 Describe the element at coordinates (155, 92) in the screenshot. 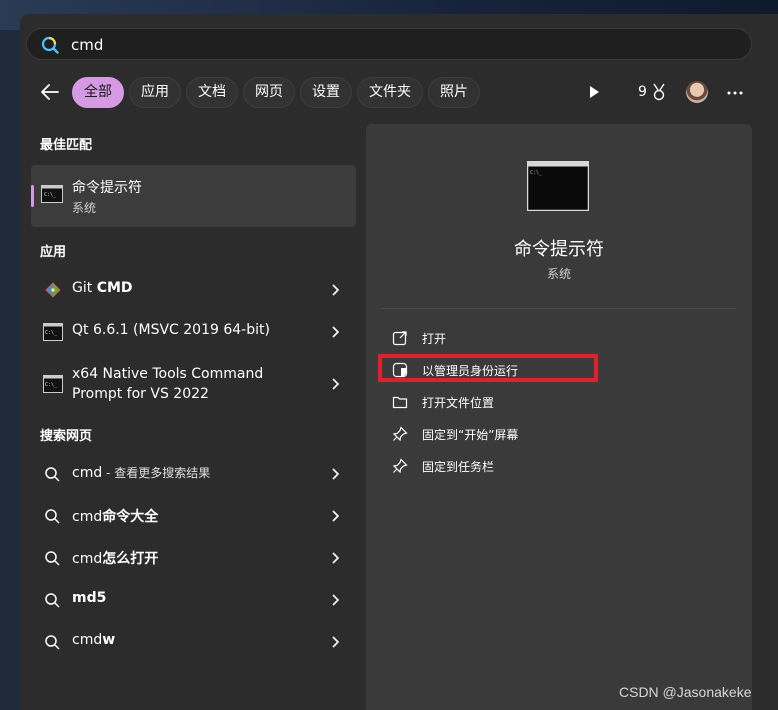

I see `filter-tab-apps: 应用` at that location.